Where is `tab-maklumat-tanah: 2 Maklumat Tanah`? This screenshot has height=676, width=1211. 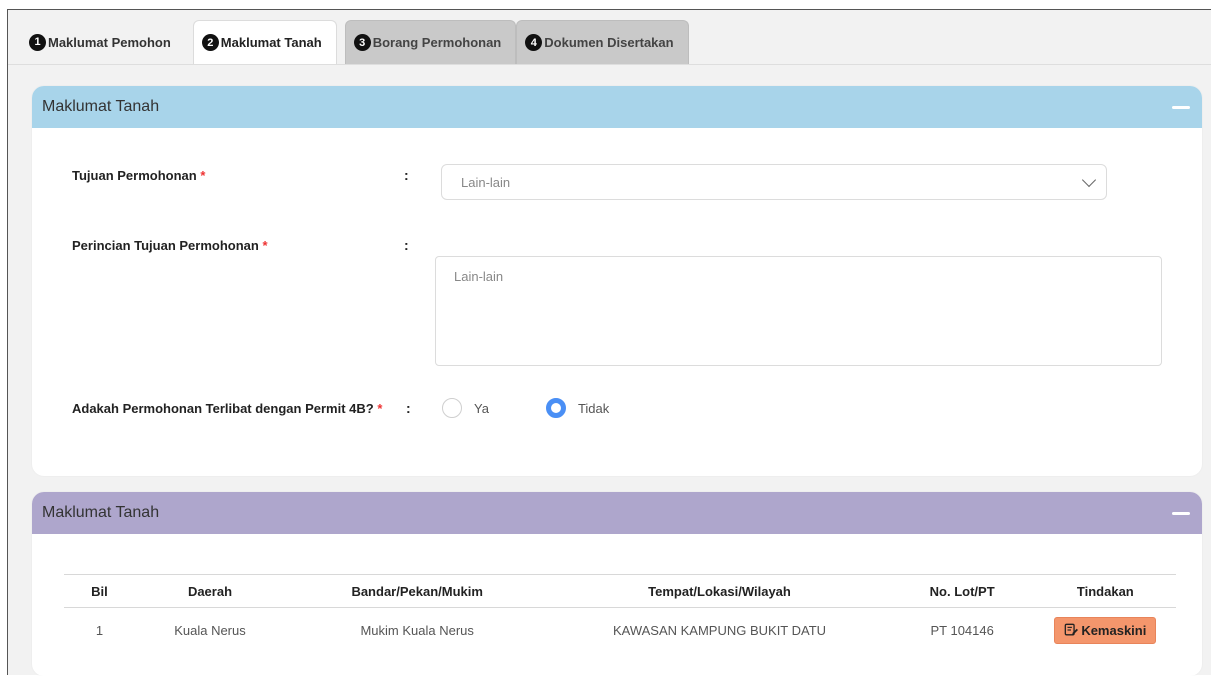
tab-maklumat-tanah: 2 Maklumat Tanah is located at coordinates (264, 42).